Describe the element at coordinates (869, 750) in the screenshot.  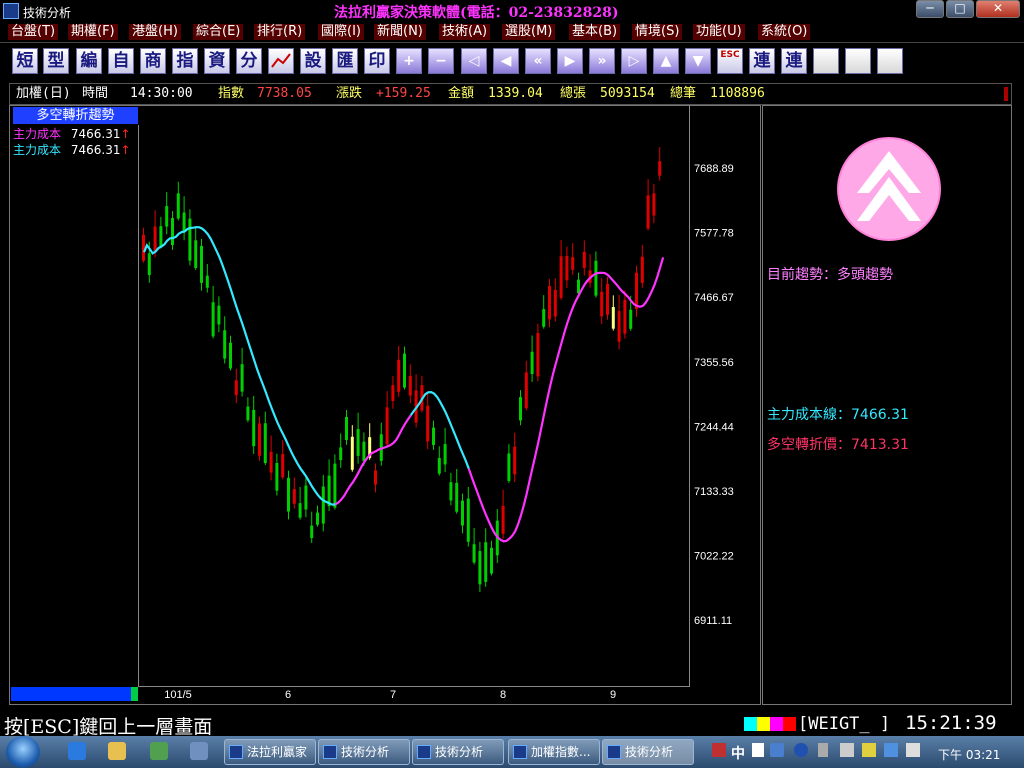
I see `tray-app-icon` at that location.